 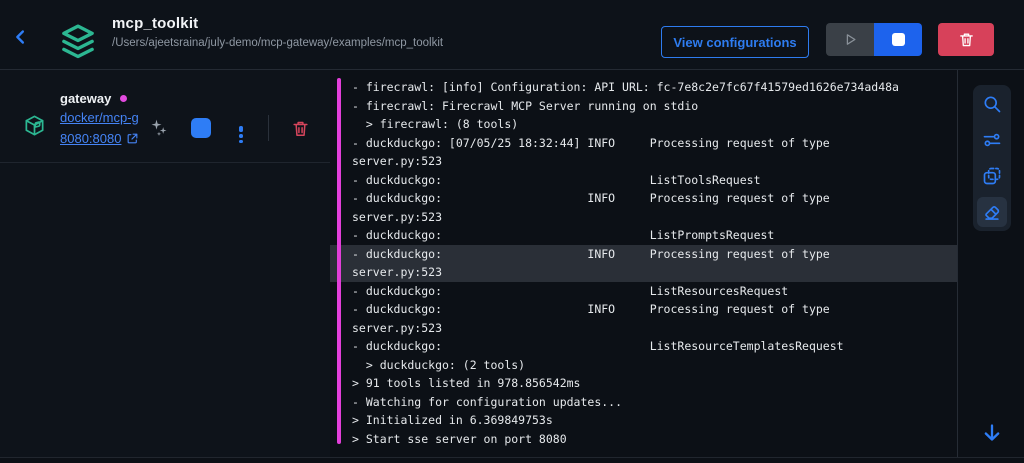 I want to click on log-line: > Initialized in 6.369849753s, so click(x=452, y=420).